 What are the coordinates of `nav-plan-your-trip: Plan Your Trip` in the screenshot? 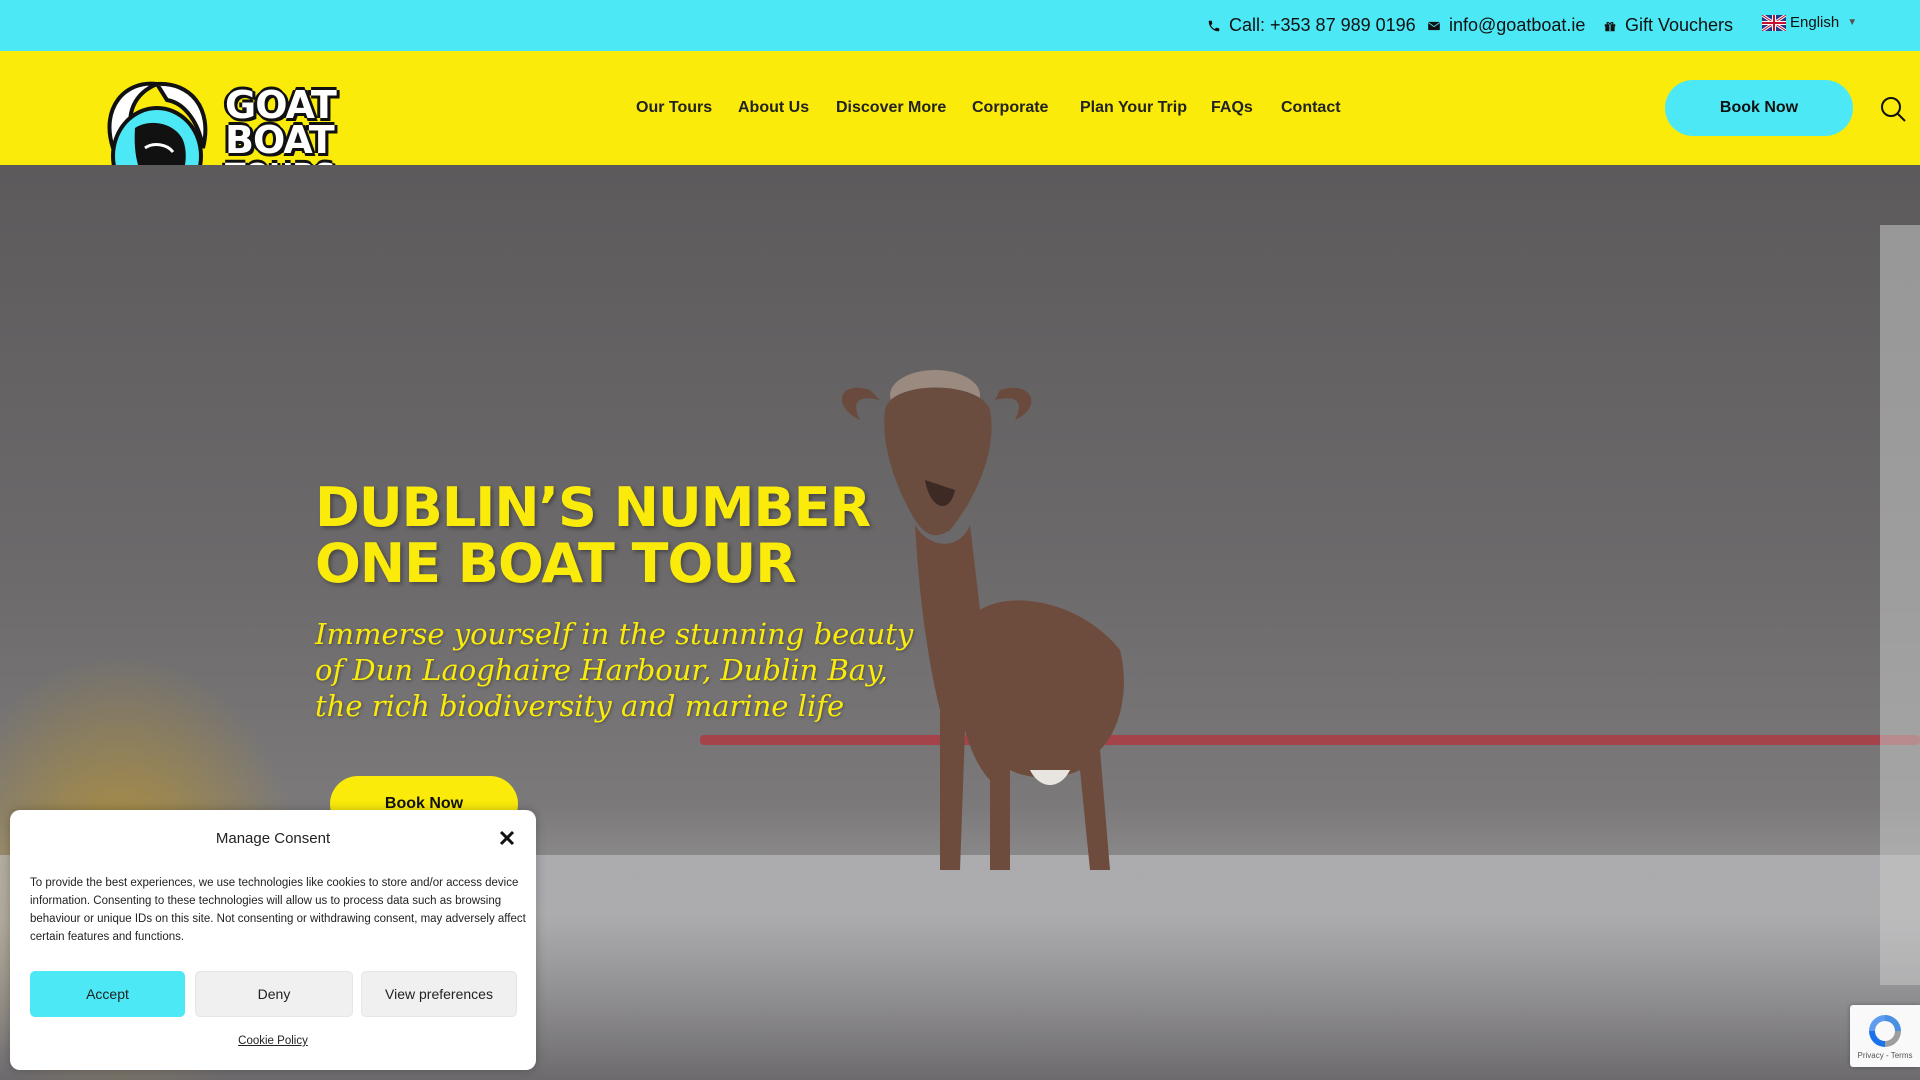 It's located at (1133, 108).